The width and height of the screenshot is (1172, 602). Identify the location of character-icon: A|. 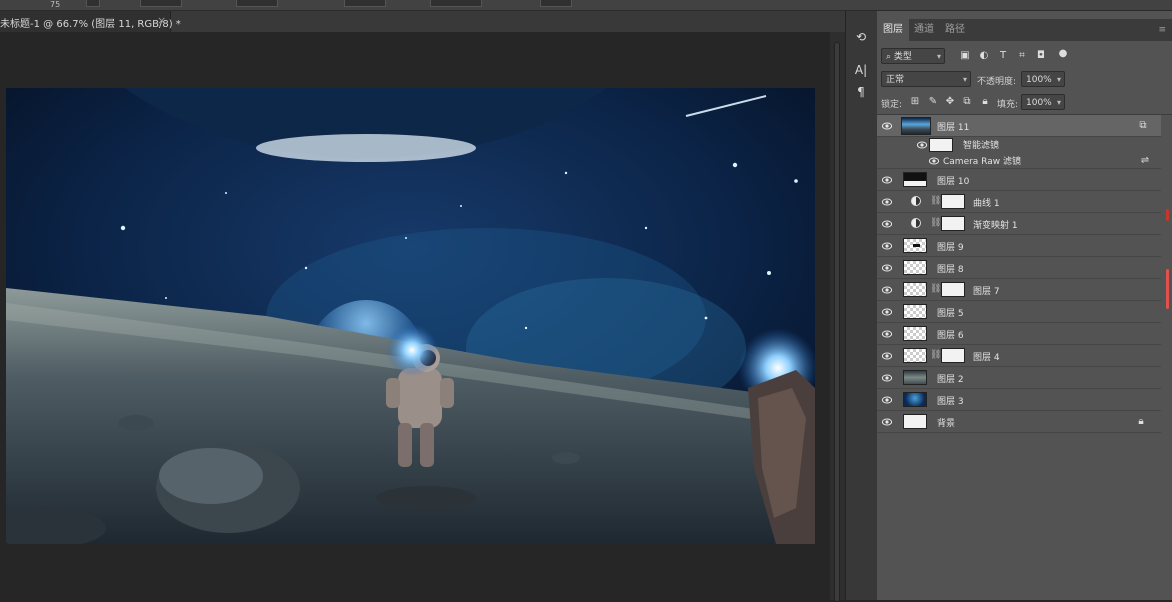
(861, 70).